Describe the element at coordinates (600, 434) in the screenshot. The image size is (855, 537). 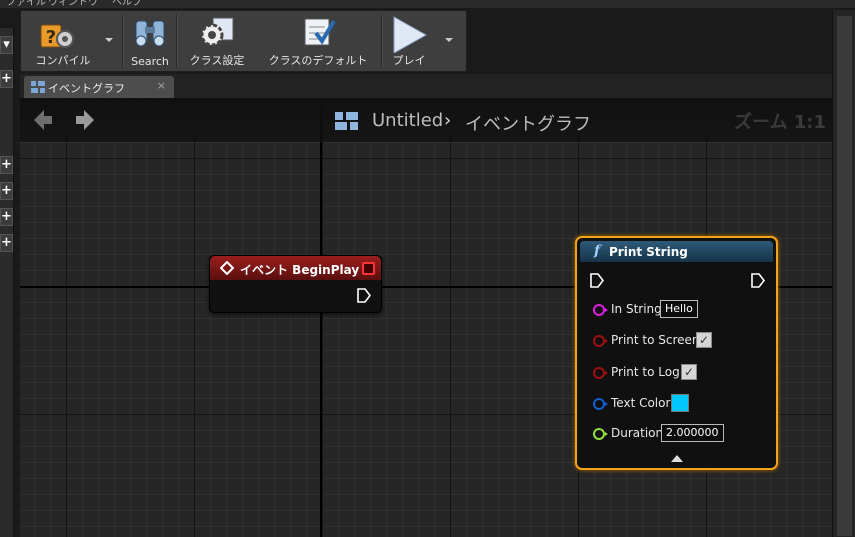
I see `float-pin-icon` at that location.